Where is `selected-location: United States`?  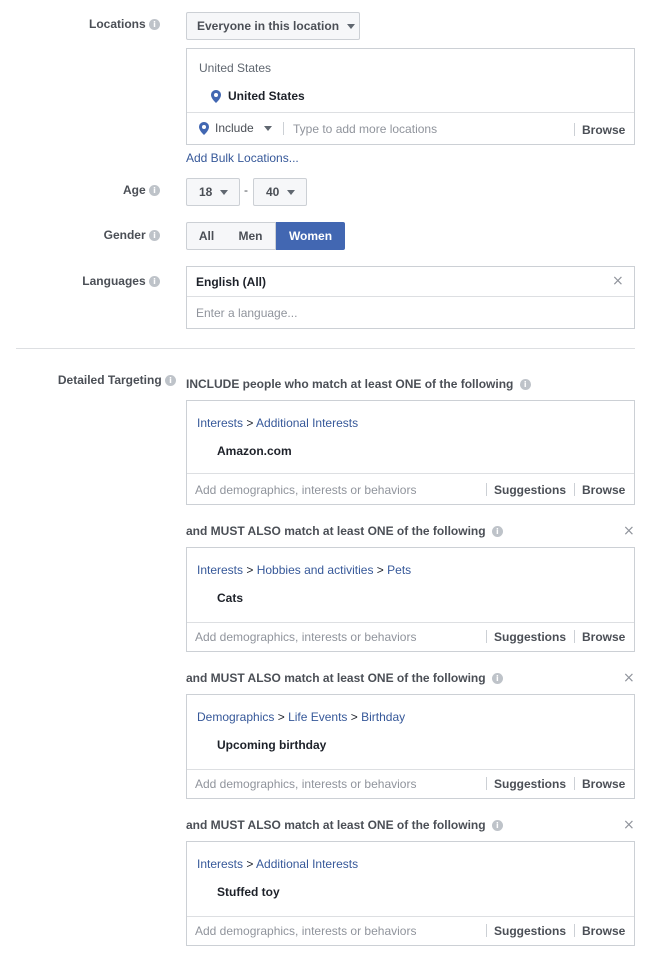 selected-location: United States is located at coordinates (258, 96).